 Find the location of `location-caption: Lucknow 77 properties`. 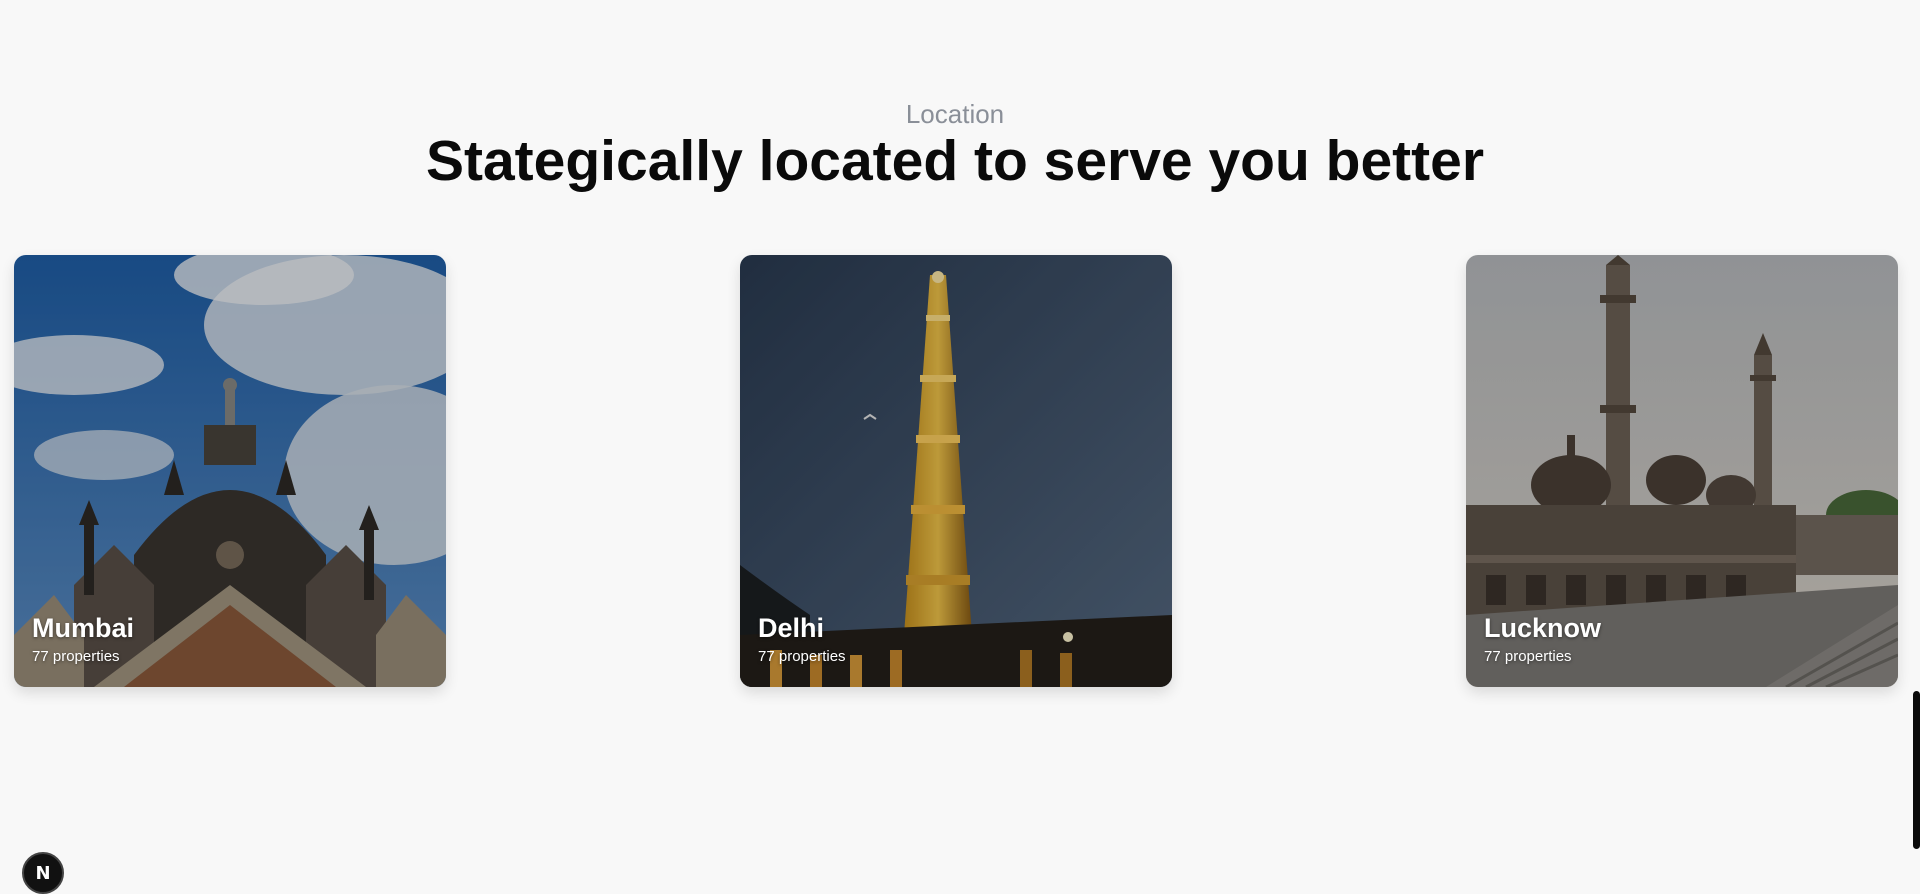

location-caption: Lucknow 77 properties is located at coordinates (1542, 640).